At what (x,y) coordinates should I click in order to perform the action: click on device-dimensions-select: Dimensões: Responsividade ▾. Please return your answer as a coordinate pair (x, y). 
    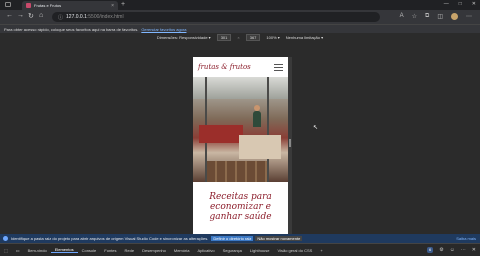
    Looking at the image, I should click on (184, 37).